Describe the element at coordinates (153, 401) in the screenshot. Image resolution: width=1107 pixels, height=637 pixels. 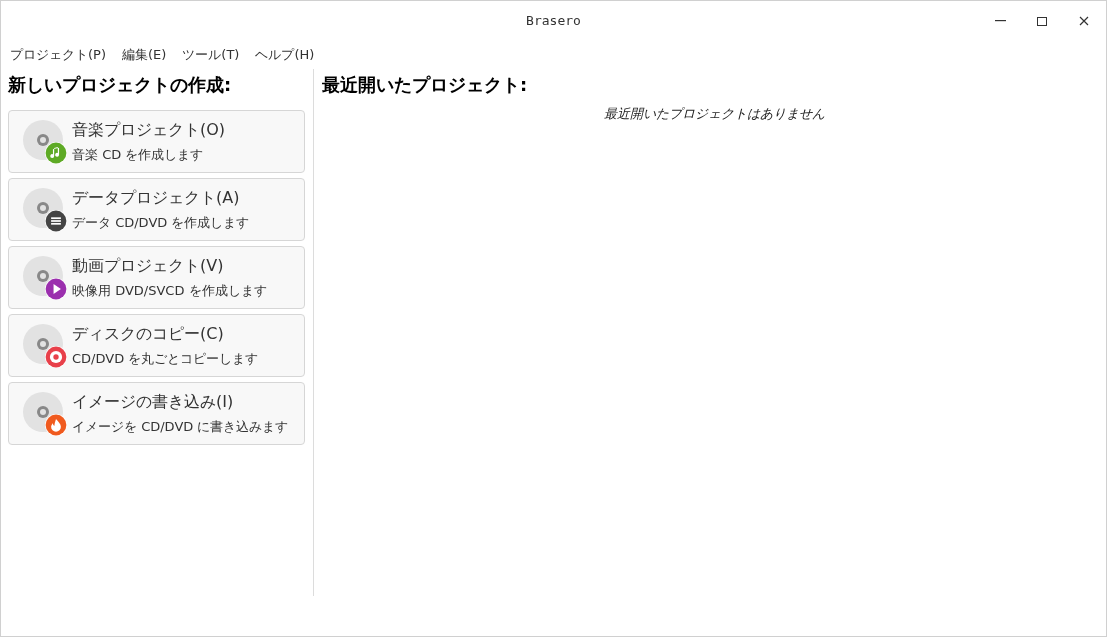
I see `project-title: イメージの書き込み(I)` at that location.